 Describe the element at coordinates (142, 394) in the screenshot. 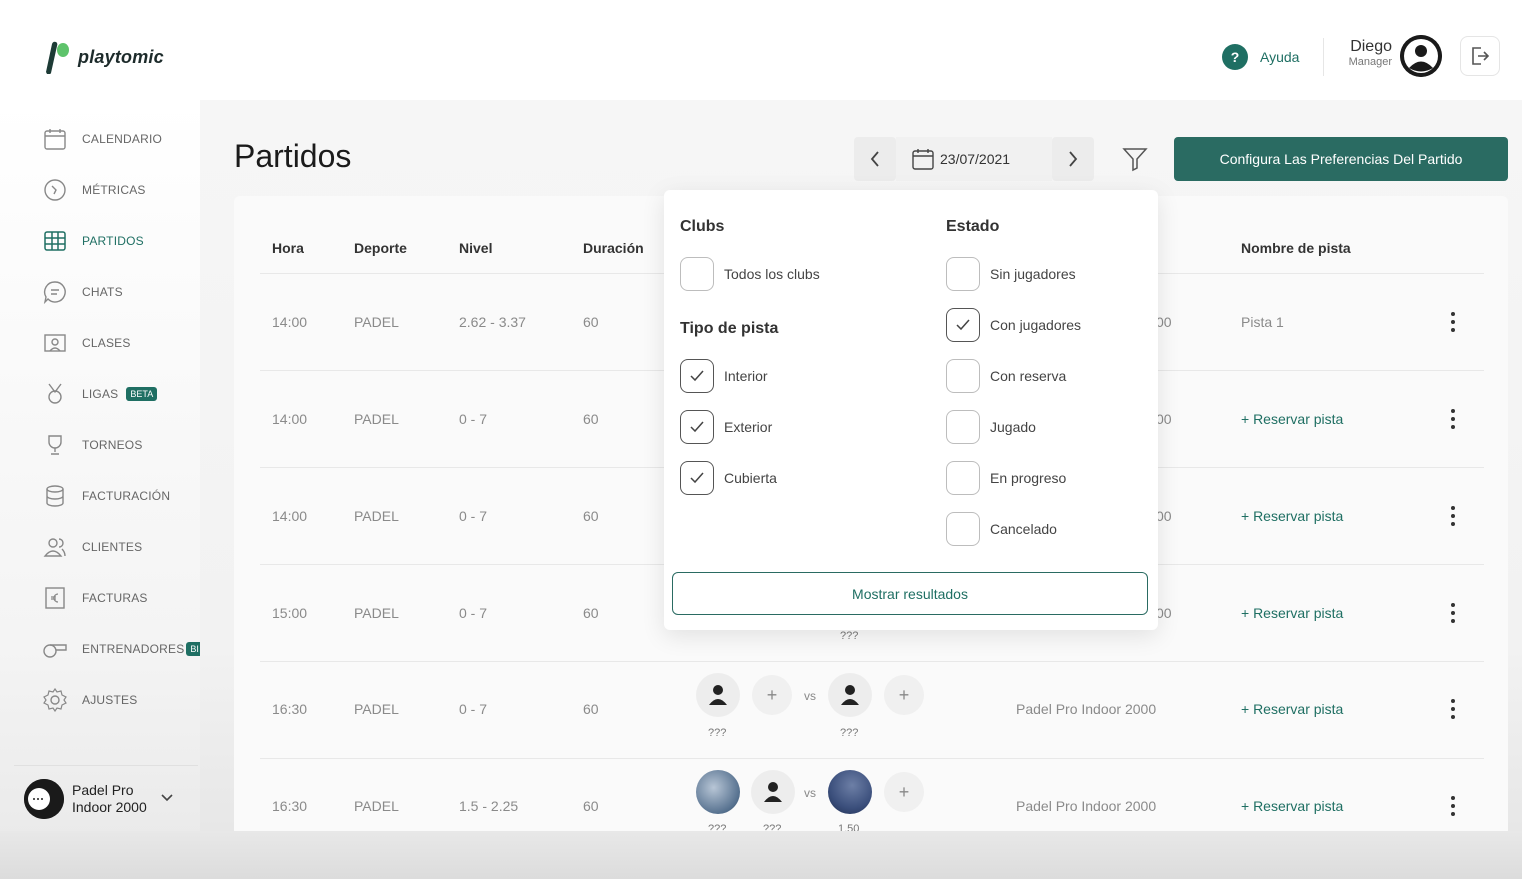

I see `beta-badge: BETA` at that location.